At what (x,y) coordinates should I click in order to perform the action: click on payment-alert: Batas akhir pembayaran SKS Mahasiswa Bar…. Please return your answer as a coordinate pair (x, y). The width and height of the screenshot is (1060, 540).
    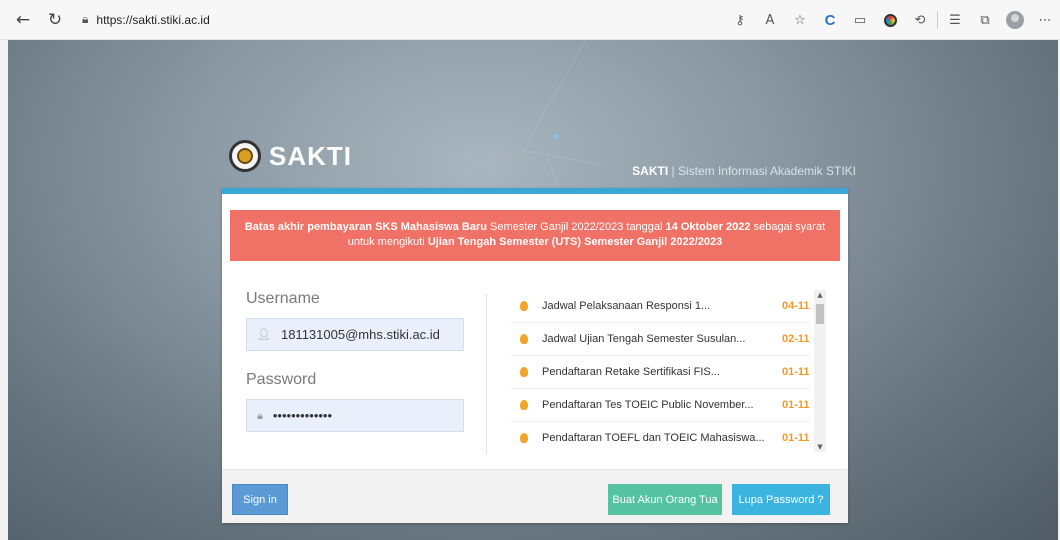
    Looking at the image, I should click on (535, 235).